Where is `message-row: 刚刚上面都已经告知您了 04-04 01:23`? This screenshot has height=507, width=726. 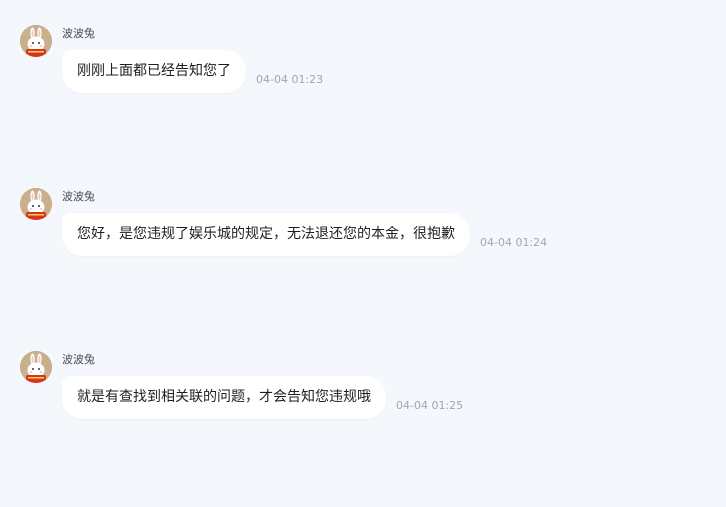
message-row: 刚刚上面都已经告知您了 04-04 01:23 is located at coordinates (192, 71).